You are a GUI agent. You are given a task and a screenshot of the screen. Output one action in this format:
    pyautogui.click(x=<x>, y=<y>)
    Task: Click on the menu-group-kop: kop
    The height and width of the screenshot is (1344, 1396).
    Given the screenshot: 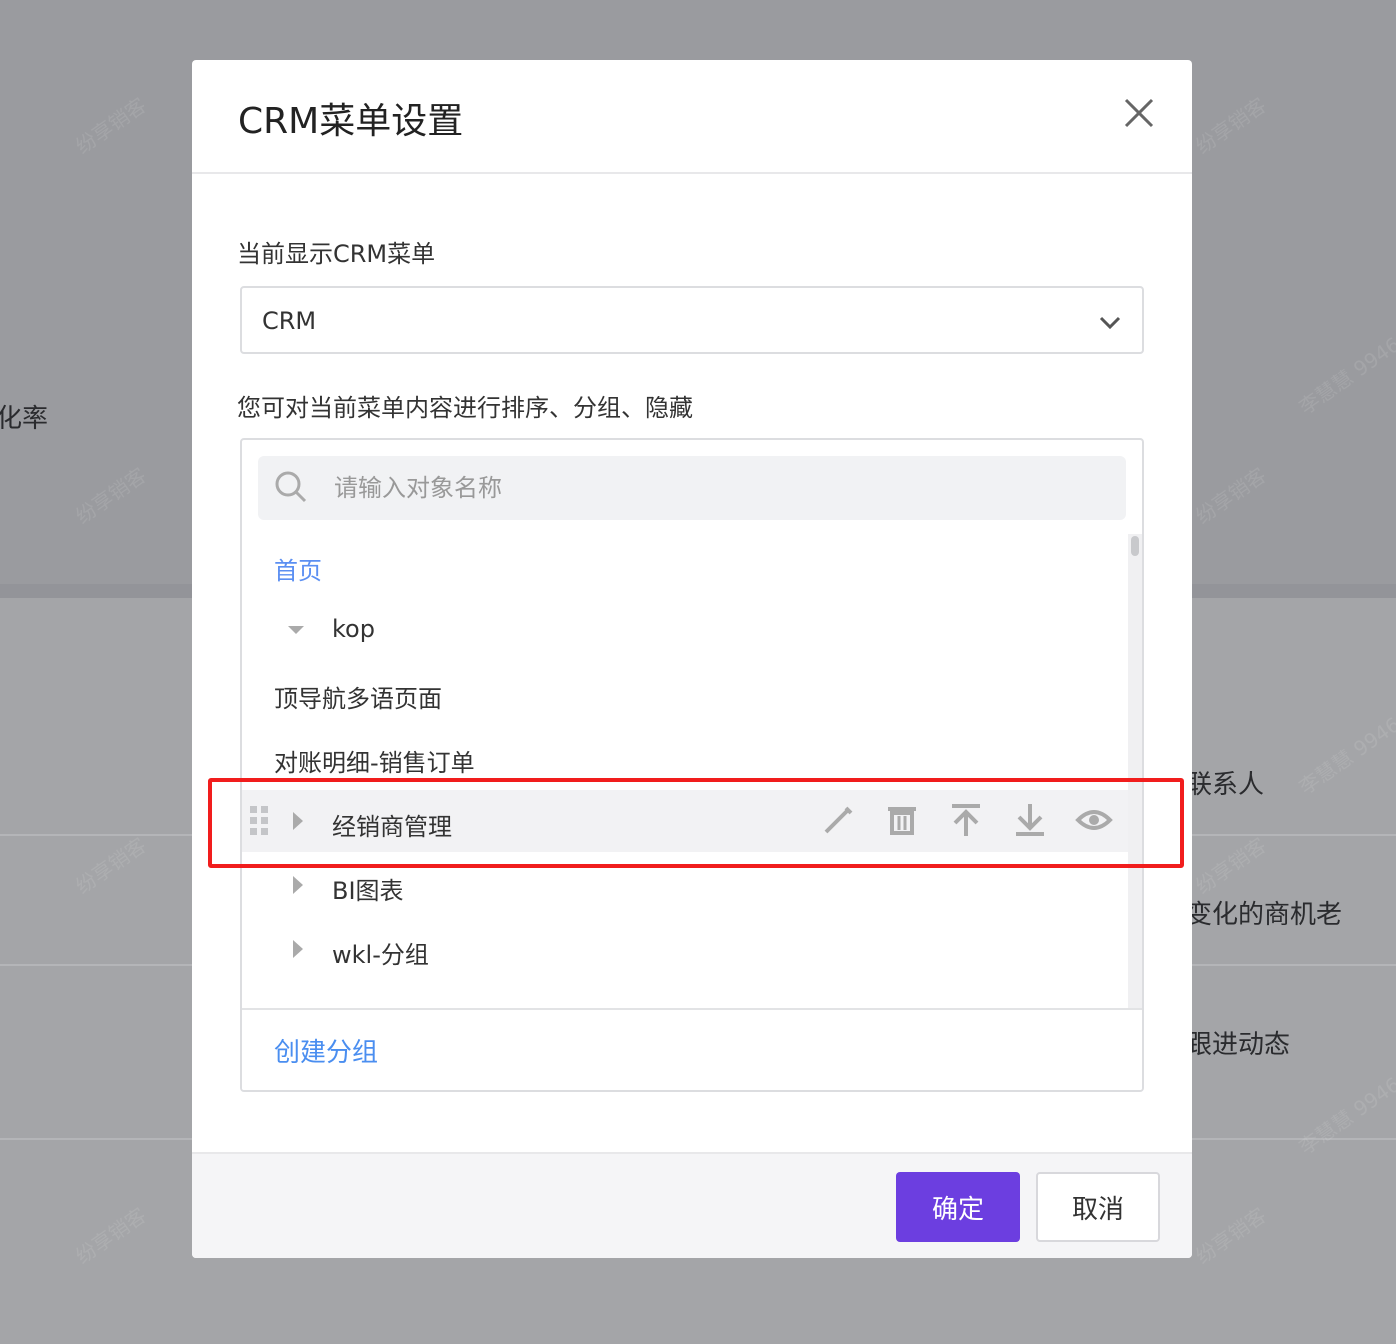 What is the action you would take?
    pyautogui.click(x=685, y=629)
    